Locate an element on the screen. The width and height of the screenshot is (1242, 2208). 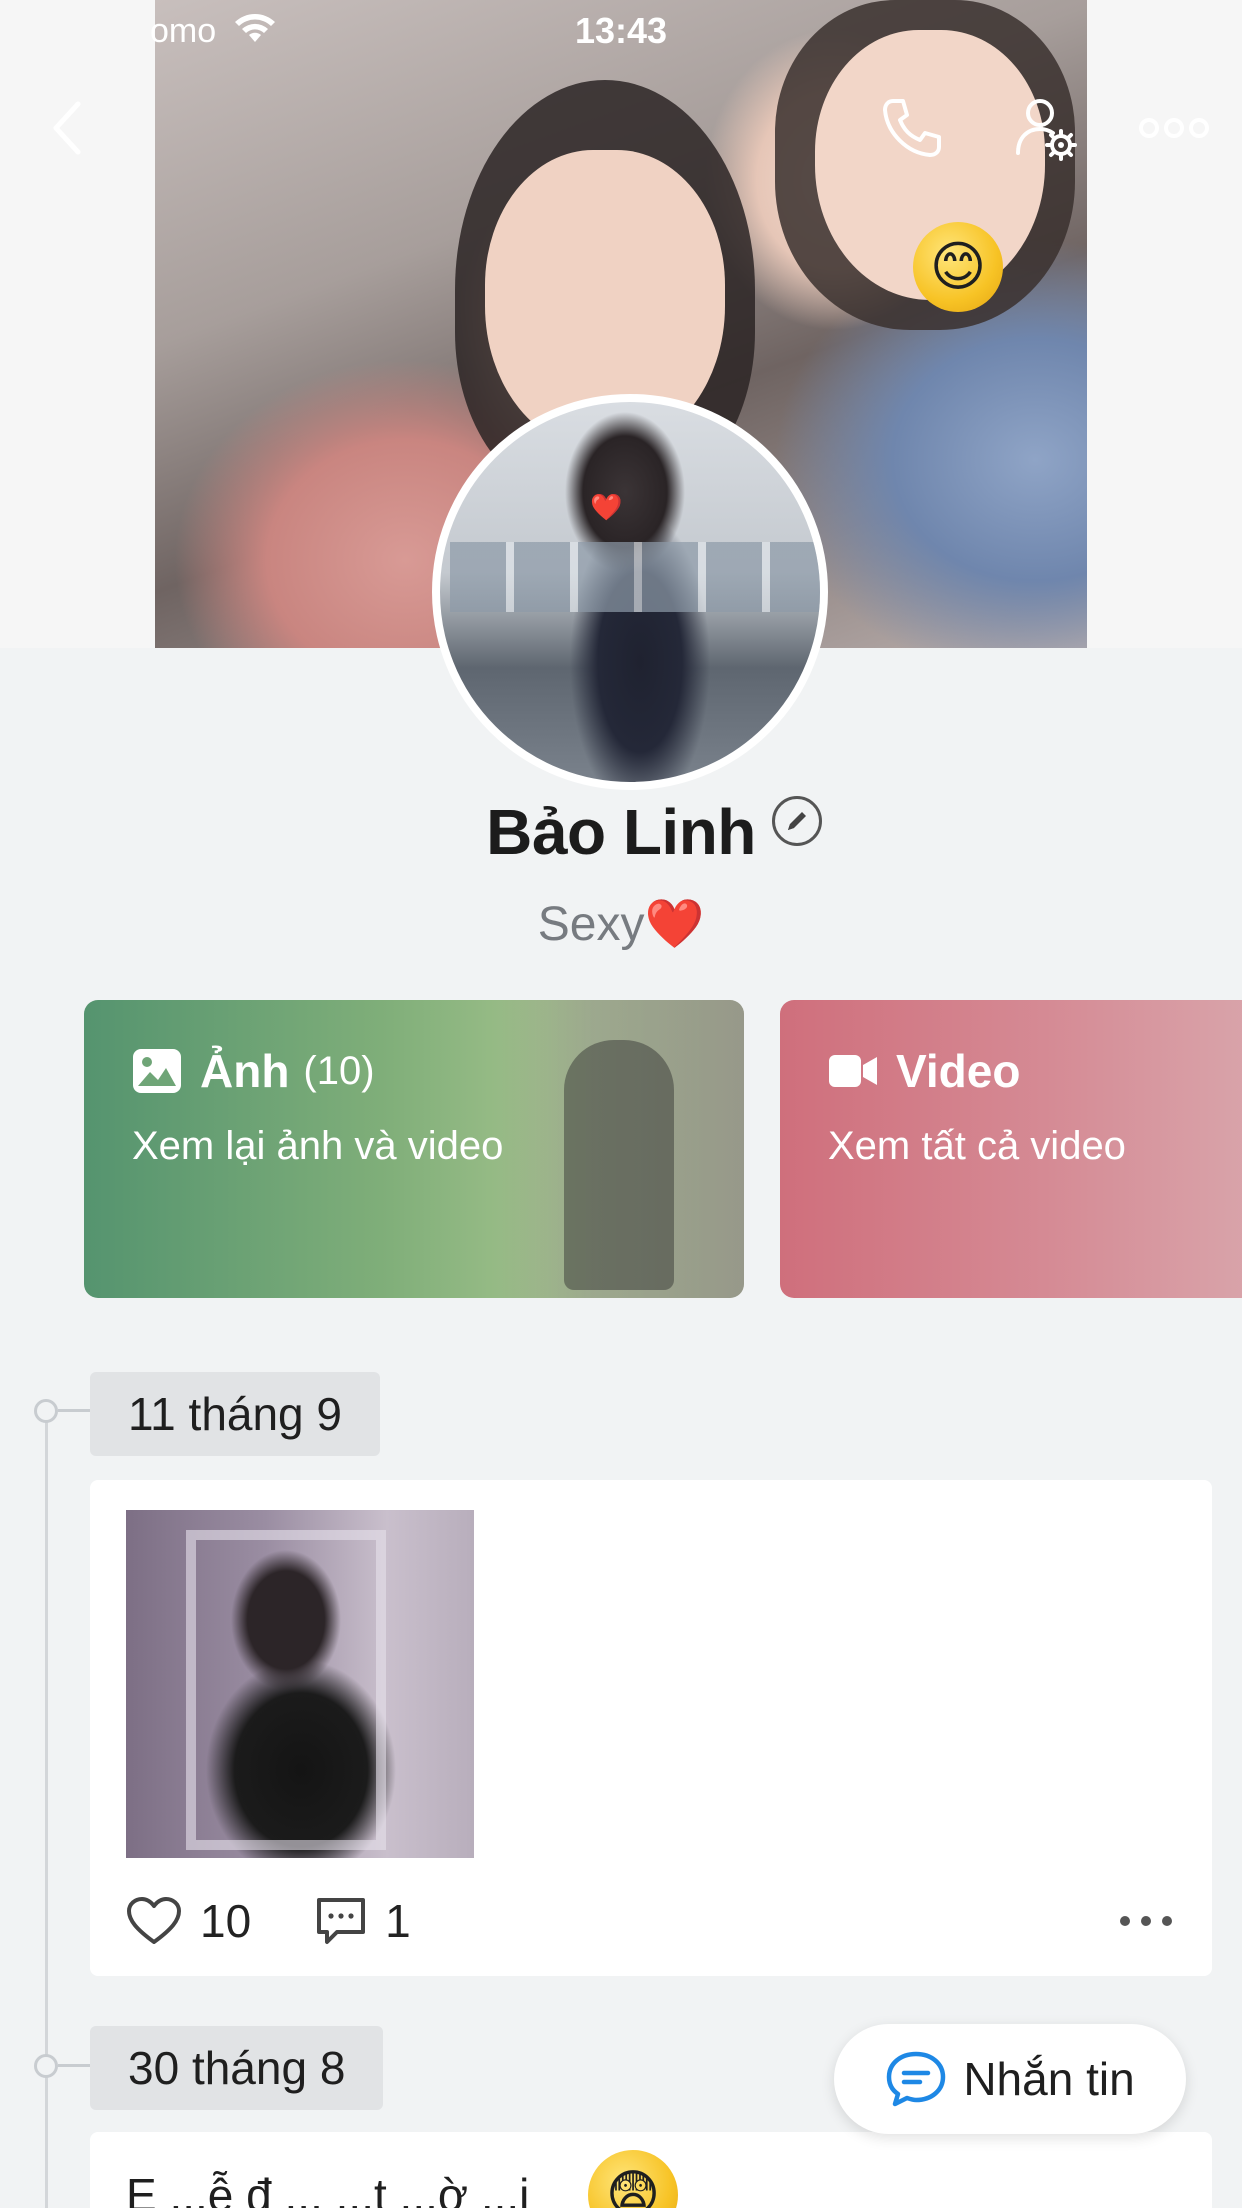
photos-count: (10) is located at coordinates (339, 1070).